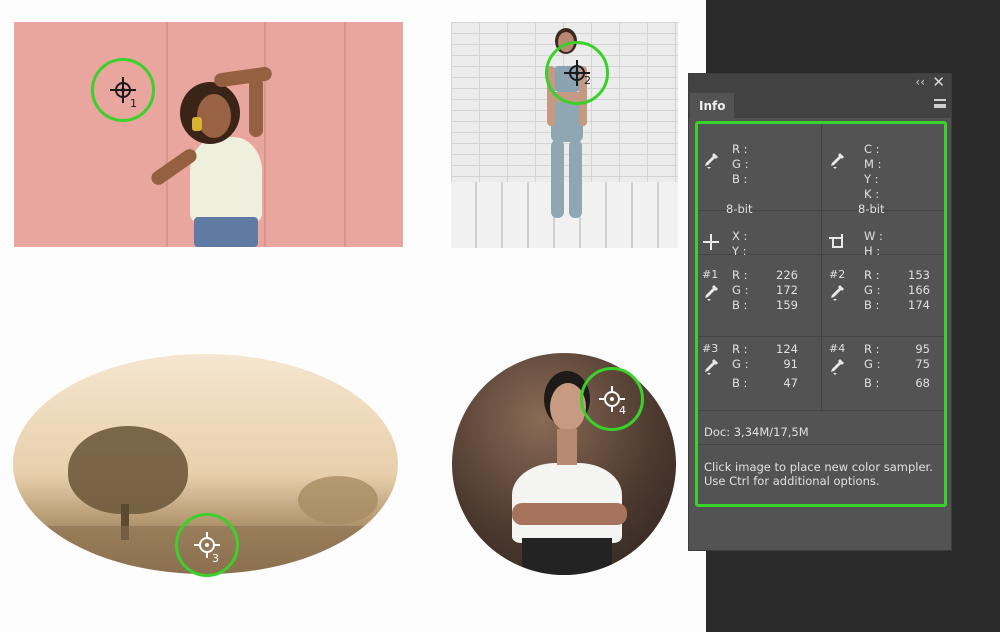 The height and width of the screenshot is (632, 1000). What do you see at coordinates (123, 90) in the screenshot?
I see `sampler-highlight-1: 1` at bounding box center [123, 90].